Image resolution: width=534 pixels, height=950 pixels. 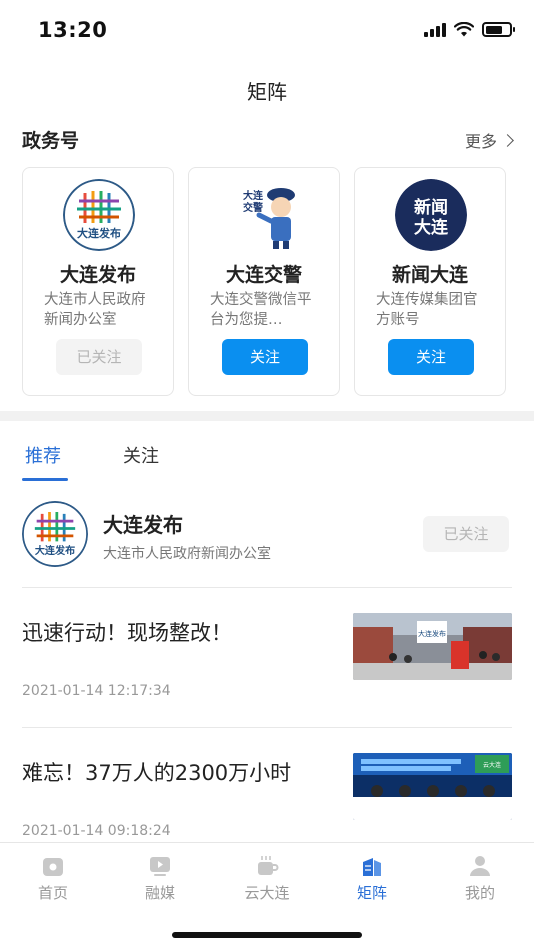 I want to click on news-date: 2021-01-14 09:18:24, so click(x=96, y=831).